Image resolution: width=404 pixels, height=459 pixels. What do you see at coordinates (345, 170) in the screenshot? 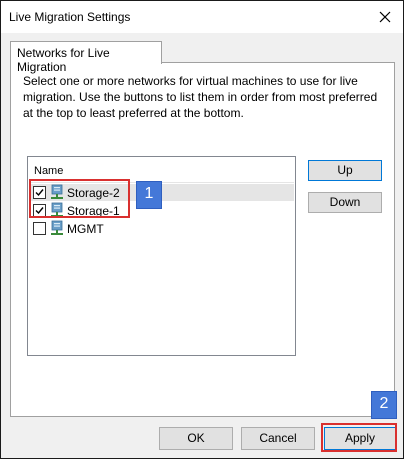
I see `up-button: Up` at bounding box center [345, 170].